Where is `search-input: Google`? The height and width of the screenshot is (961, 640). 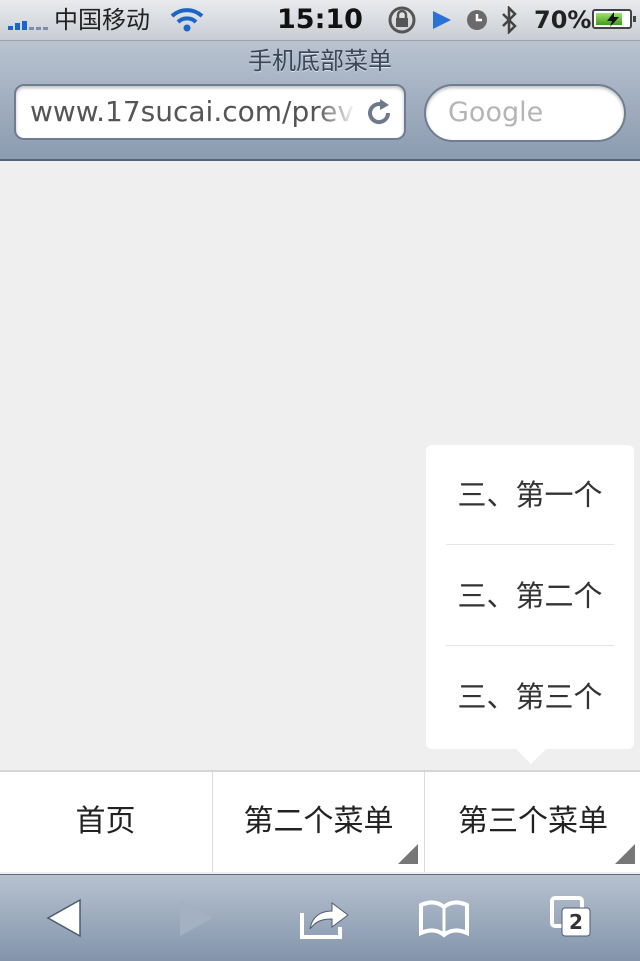
search-input: Google is located at coordinates (525, 113).